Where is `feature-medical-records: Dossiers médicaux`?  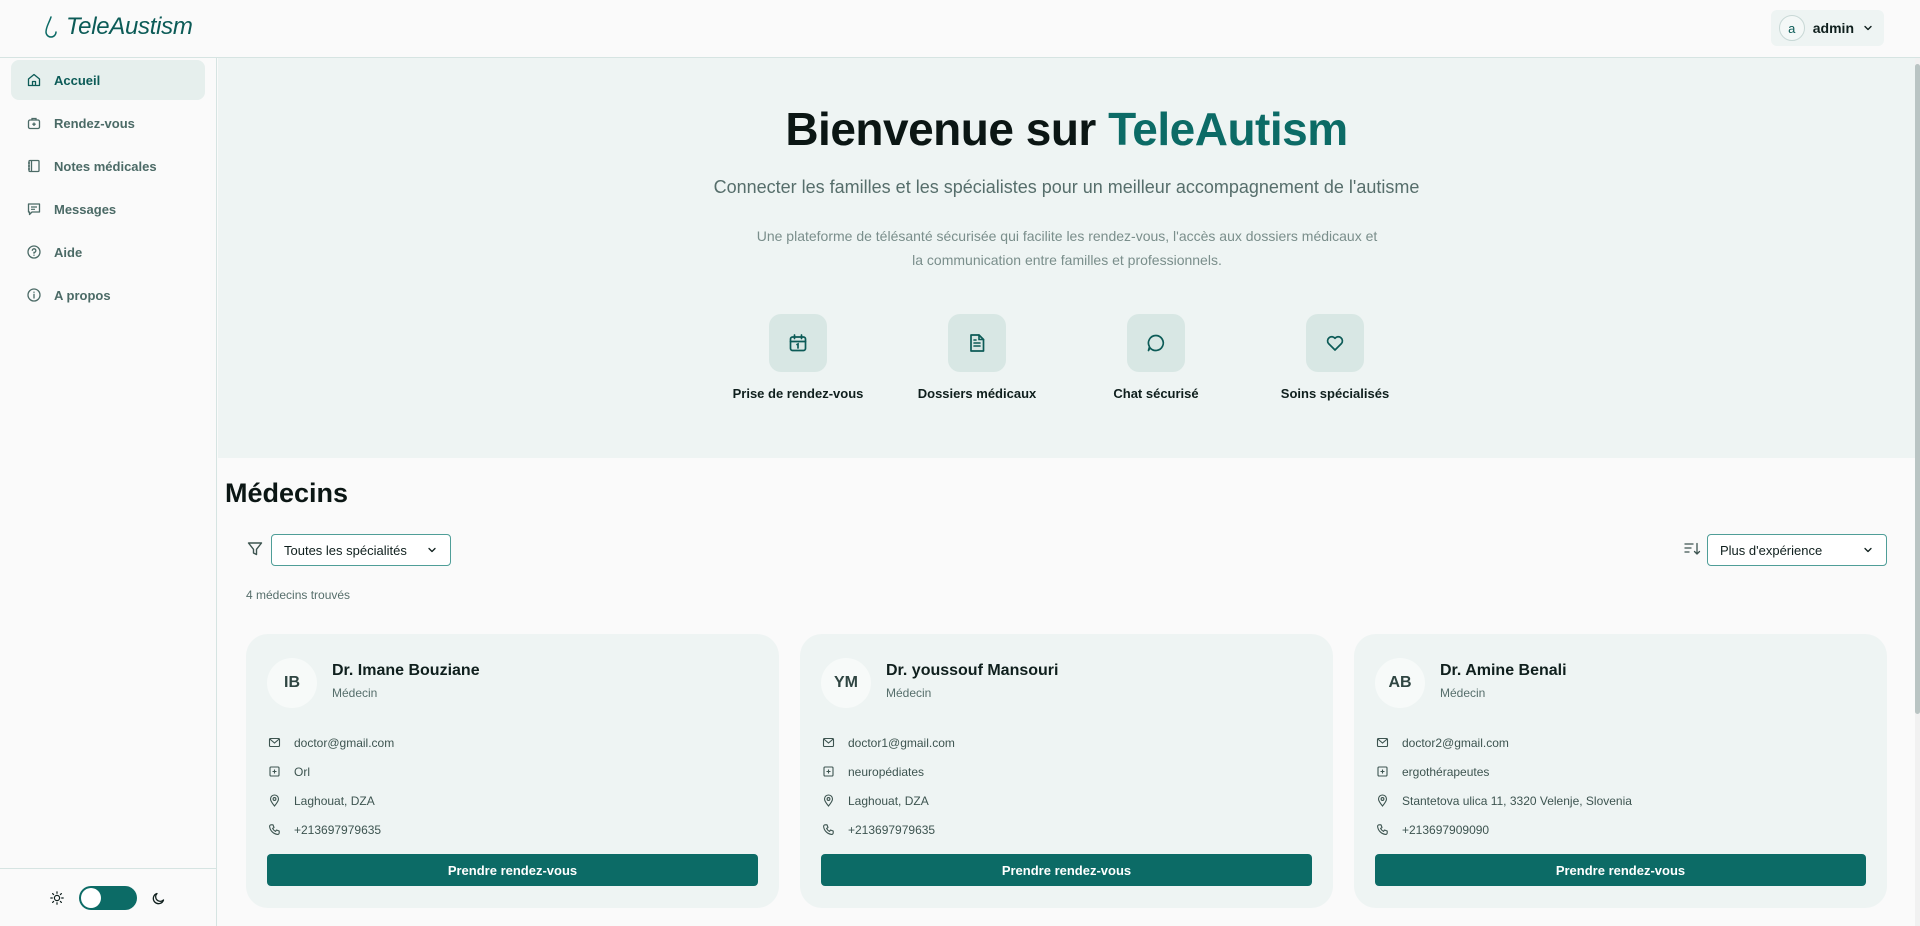
feature-medical-records: Dossiers médicaux is located at coordinates (977, 357).